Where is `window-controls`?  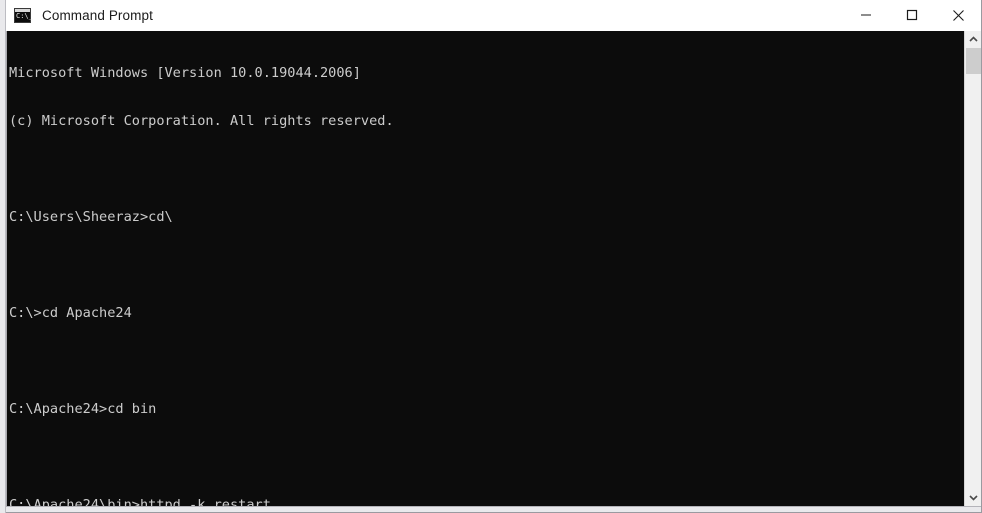
window-controls is located at coordinates (912, 15).